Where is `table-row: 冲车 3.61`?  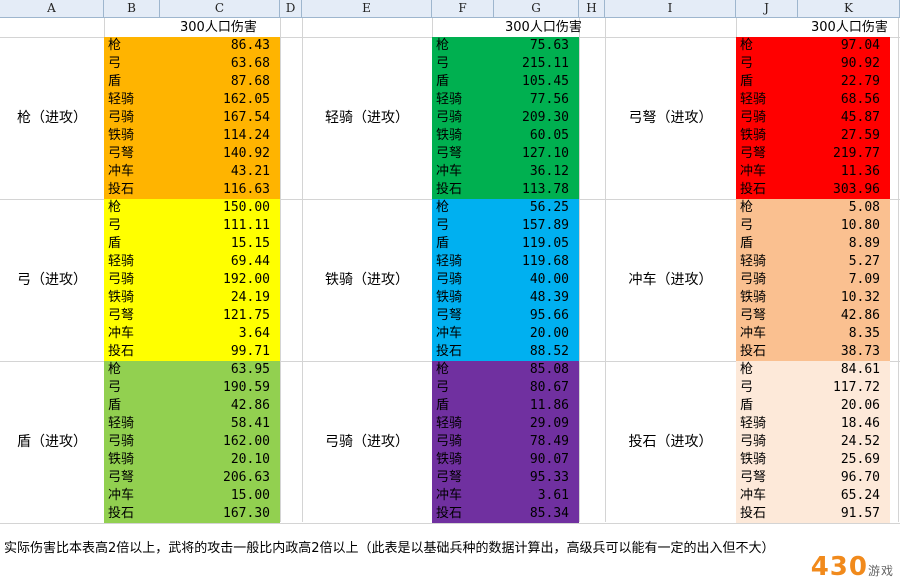
table-row: 冲车 3.61 is located at coordinates (505, 496).